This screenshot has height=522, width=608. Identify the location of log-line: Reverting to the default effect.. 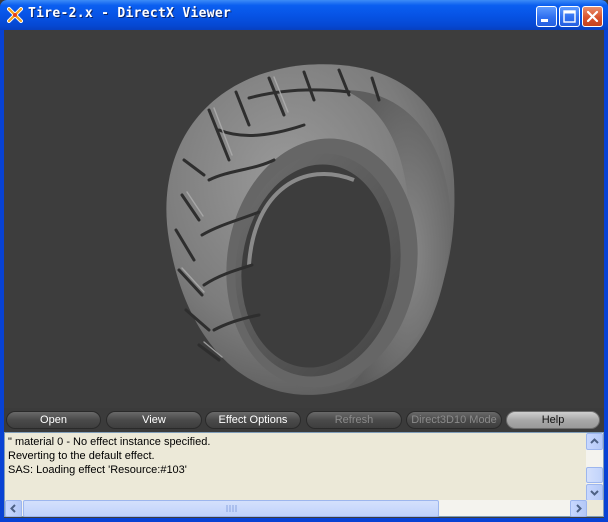
(81, 456).